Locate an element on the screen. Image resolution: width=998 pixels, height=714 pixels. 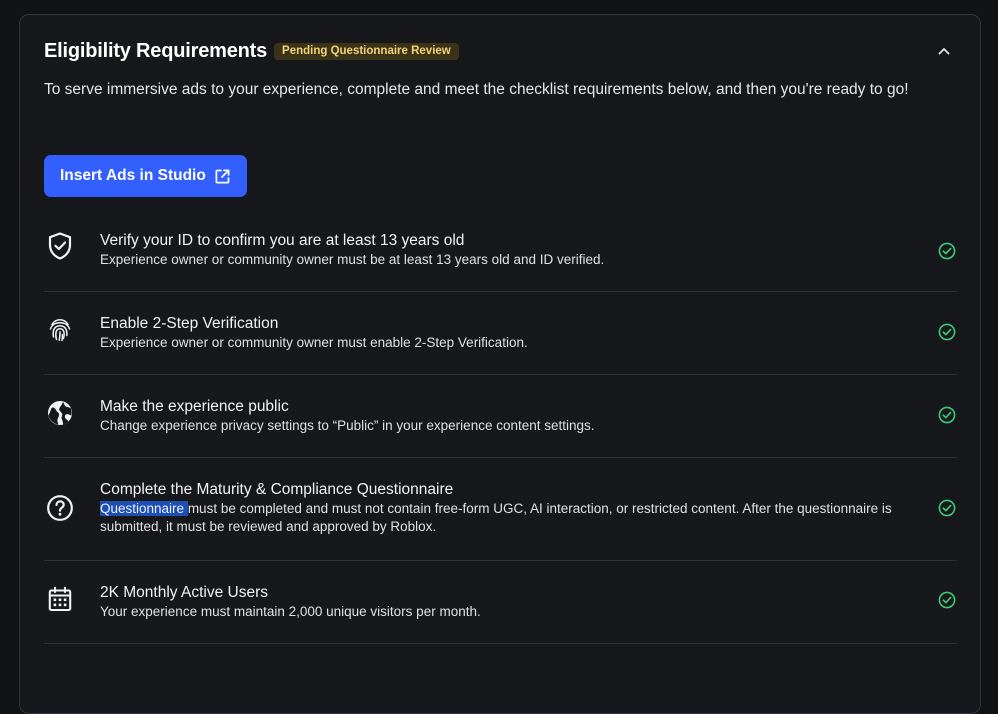
collapse-button is located at coordinates (944, 51).